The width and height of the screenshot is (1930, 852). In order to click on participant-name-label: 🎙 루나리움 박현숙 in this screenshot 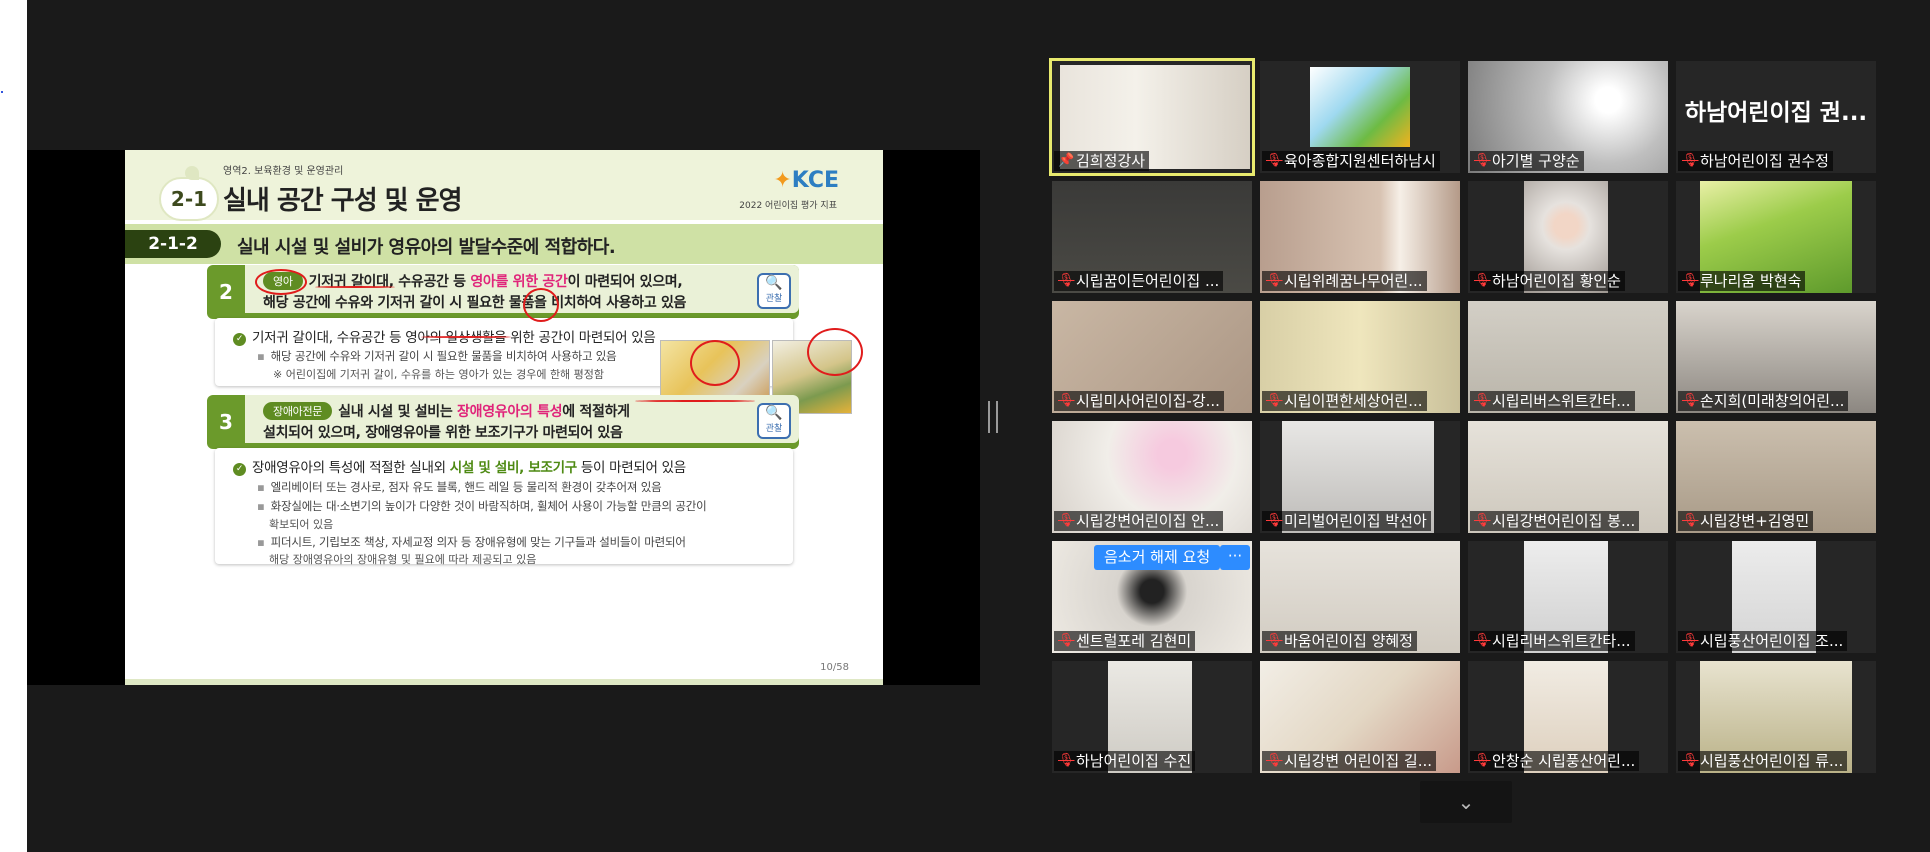, I will do `click(1742, 281)`.